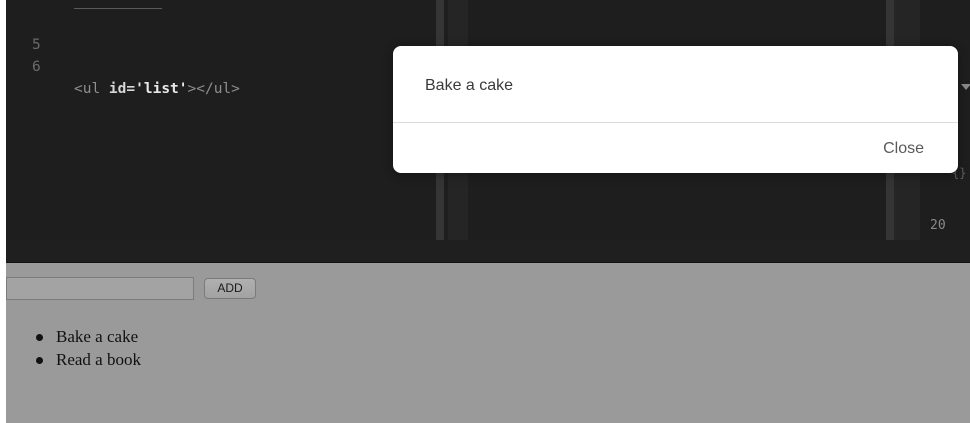 The width and height of the screenshot is (970, 423). I want to click on code-block: 5 6 <ul id='list'></ul>, so click(216, 54).